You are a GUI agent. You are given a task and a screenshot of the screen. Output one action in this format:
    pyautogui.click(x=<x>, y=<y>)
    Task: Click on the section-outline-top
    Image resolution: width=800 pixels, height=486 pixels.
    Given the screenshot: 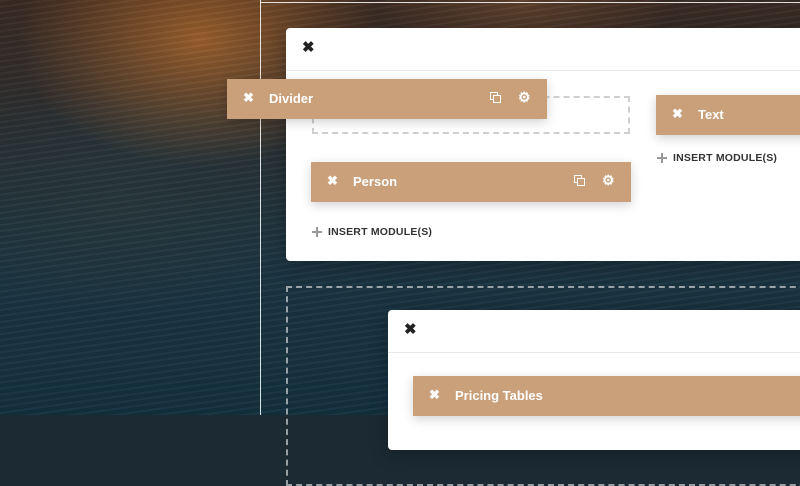 What is the action you would take?
    pyautogui.click(x=530, y=2)
    